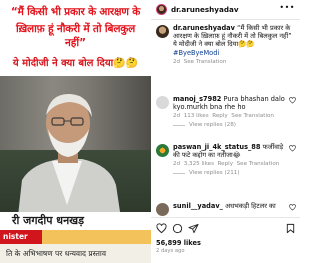  I want to click on caption-time: 2d, so click(177, 61).